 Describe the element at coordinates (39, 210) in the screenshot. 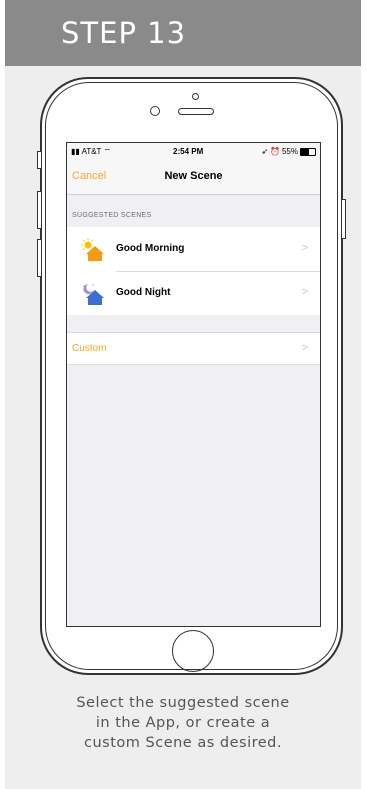

I see `phone-volume-up` at that location.